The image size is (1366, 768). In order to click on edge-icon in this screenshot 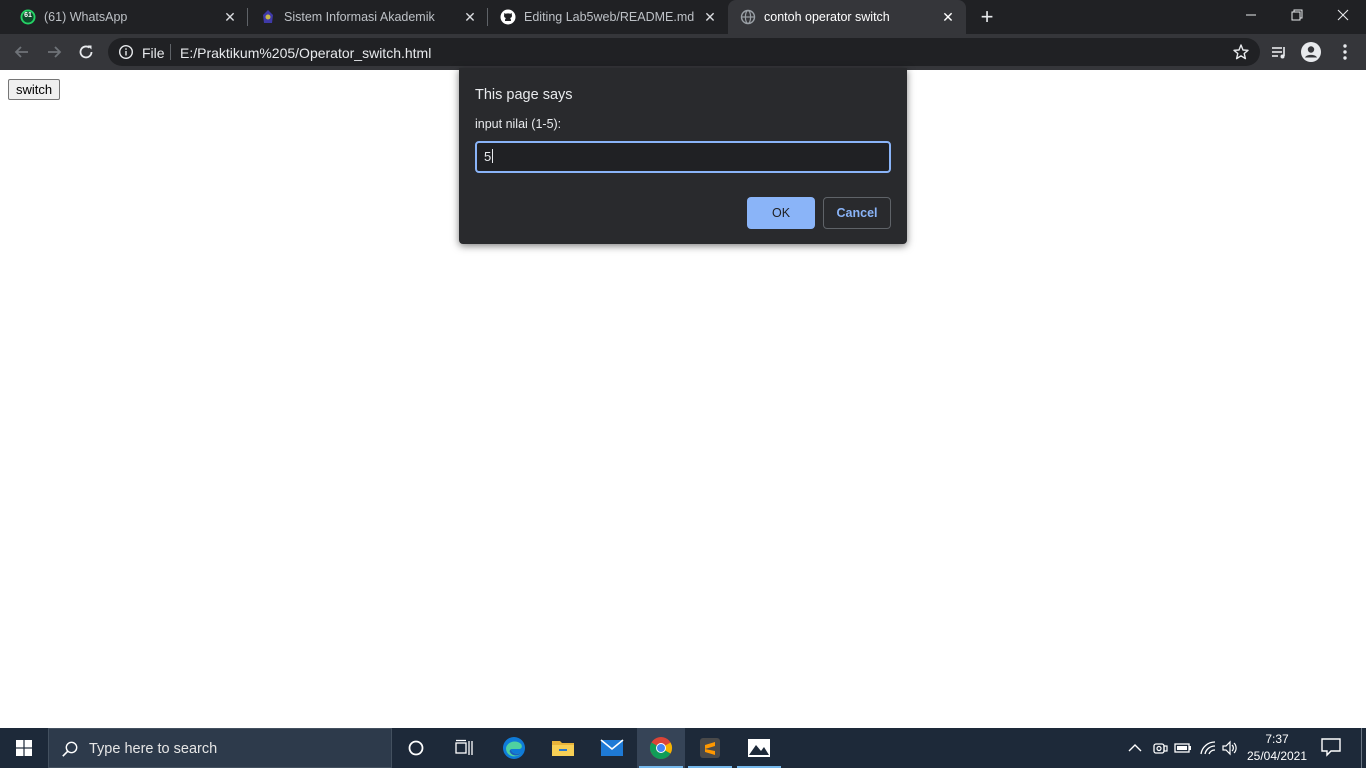, I will do `click(514, 748)`.